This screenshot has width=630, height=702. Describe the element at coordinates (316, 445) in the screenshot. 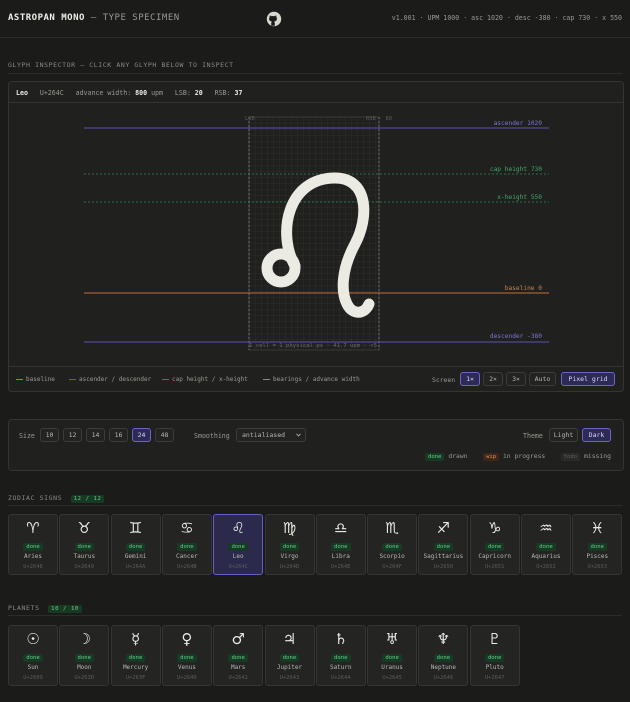

I see `controls-panel` at that location.